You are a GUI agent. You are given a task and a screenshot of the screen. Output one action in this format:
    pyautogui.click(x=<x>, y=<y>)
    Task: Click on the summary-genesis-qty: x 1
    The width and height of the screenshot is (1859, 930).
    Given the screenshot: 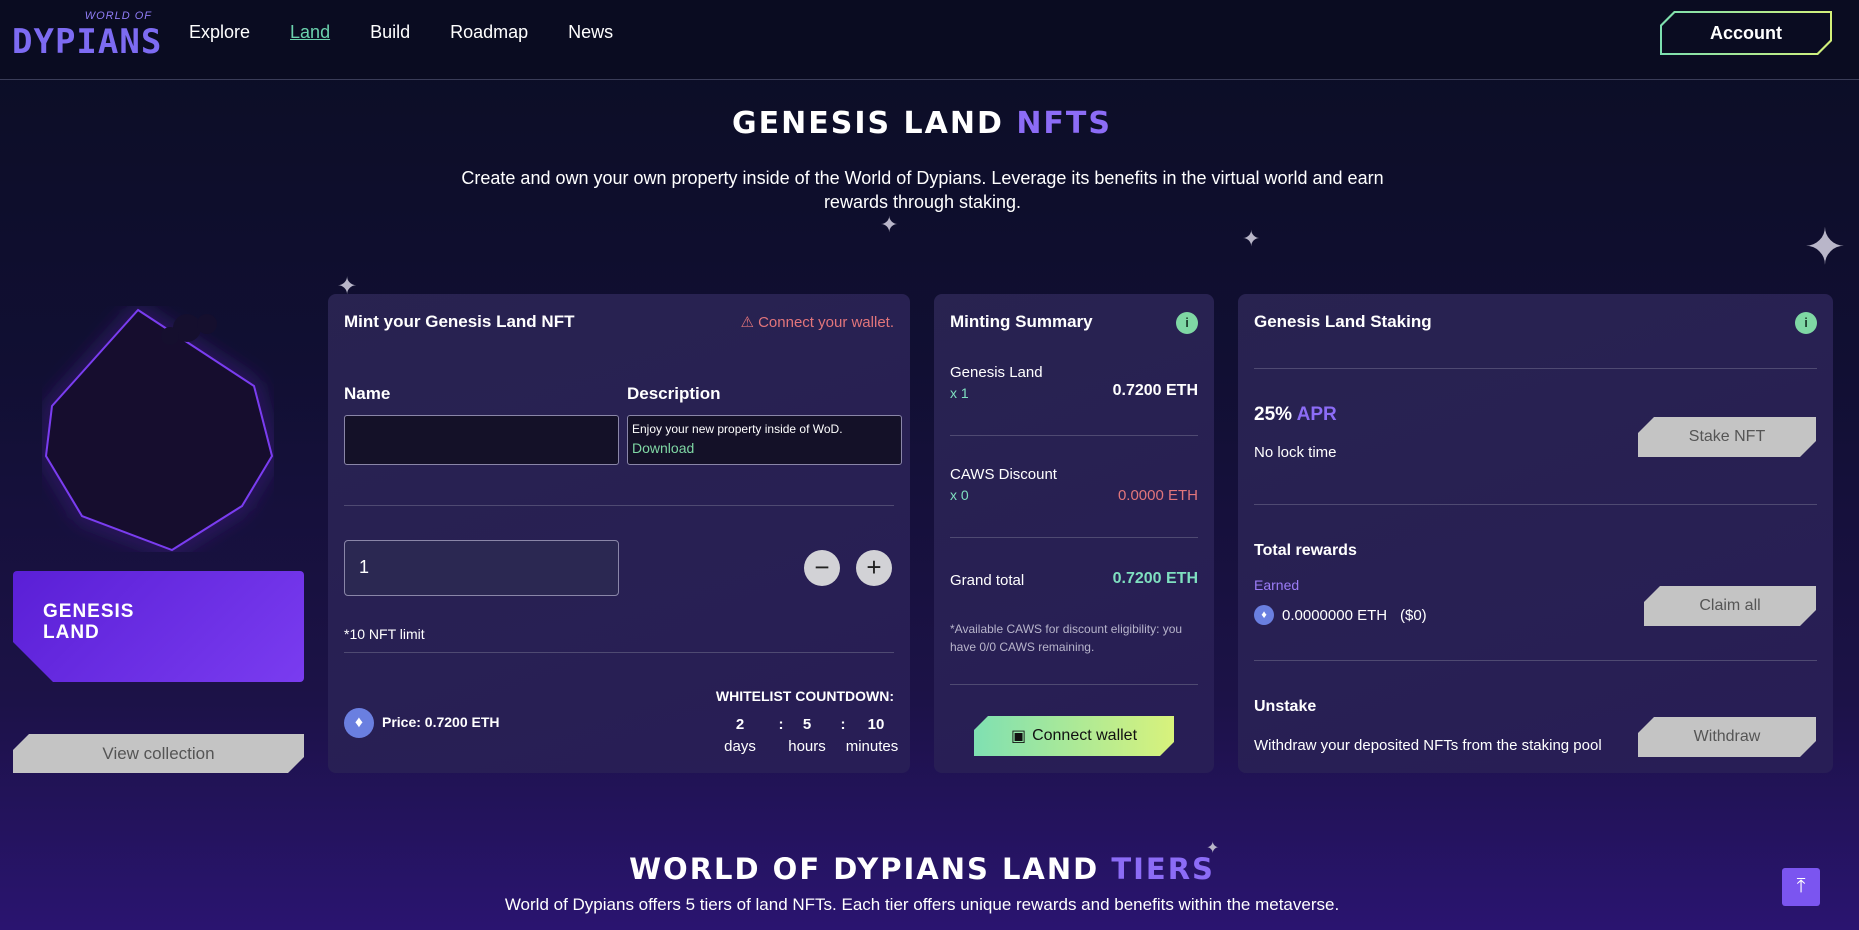 What is the action you would take?
    pyautogui.click(x=959, y=393)
    